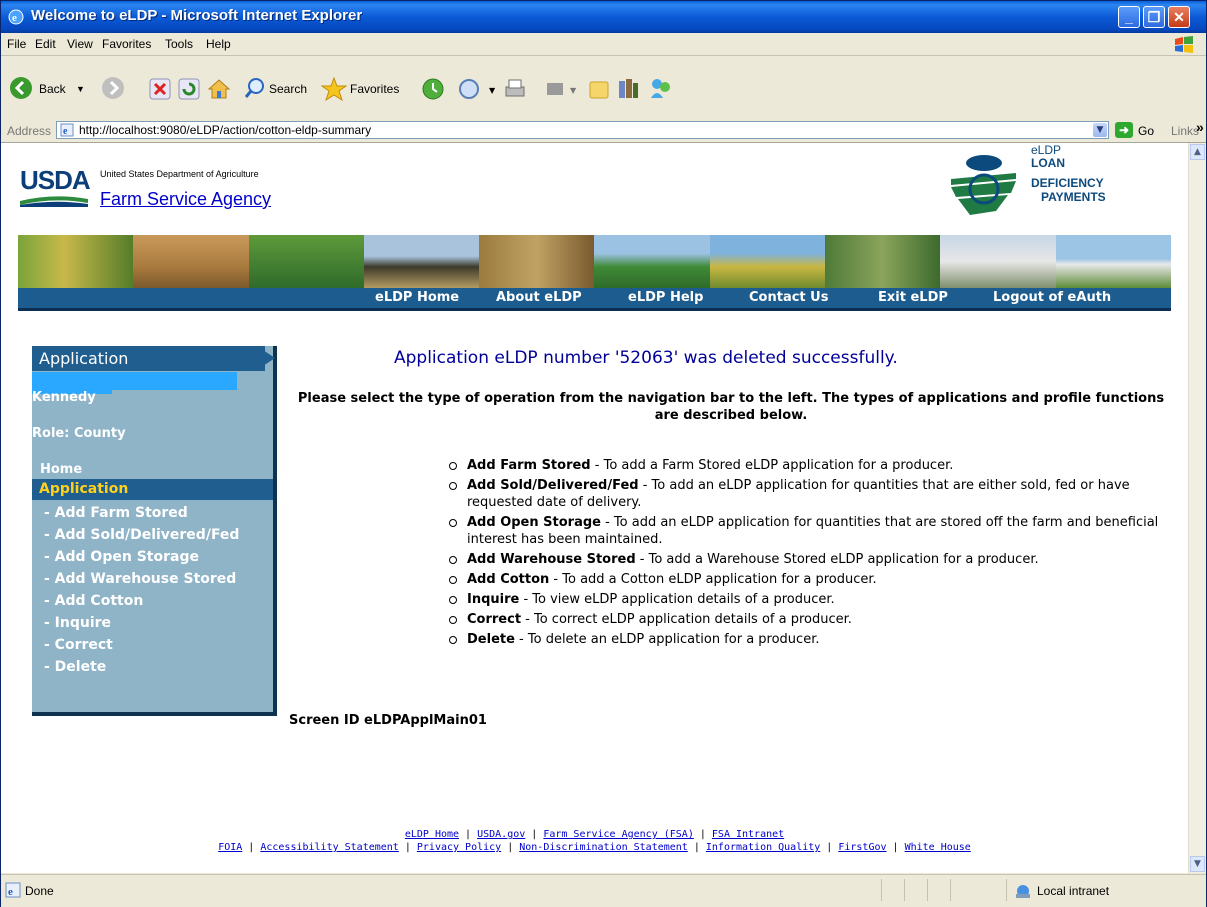 This screenshot has width=1207, height=907. I want to click on maximize-button: ❐, so click(1154, 17).